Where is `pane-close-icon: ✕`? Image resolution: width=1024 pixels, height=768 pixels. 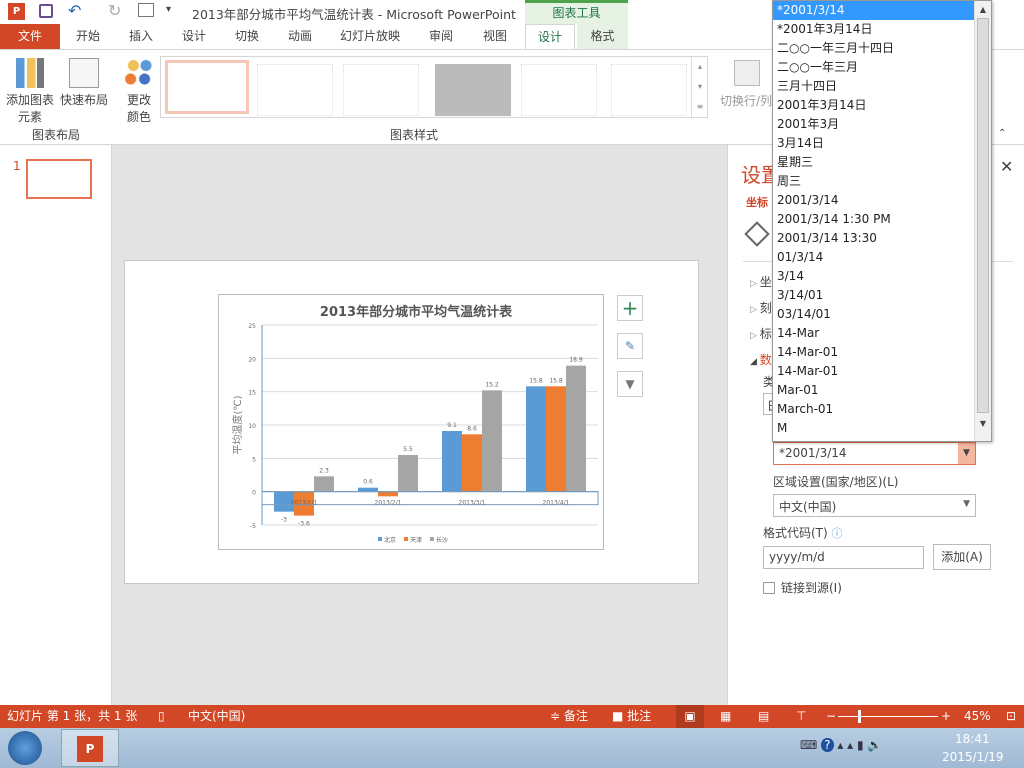 pane-close-icon: ✕ is located at coordinates (1006, 166).